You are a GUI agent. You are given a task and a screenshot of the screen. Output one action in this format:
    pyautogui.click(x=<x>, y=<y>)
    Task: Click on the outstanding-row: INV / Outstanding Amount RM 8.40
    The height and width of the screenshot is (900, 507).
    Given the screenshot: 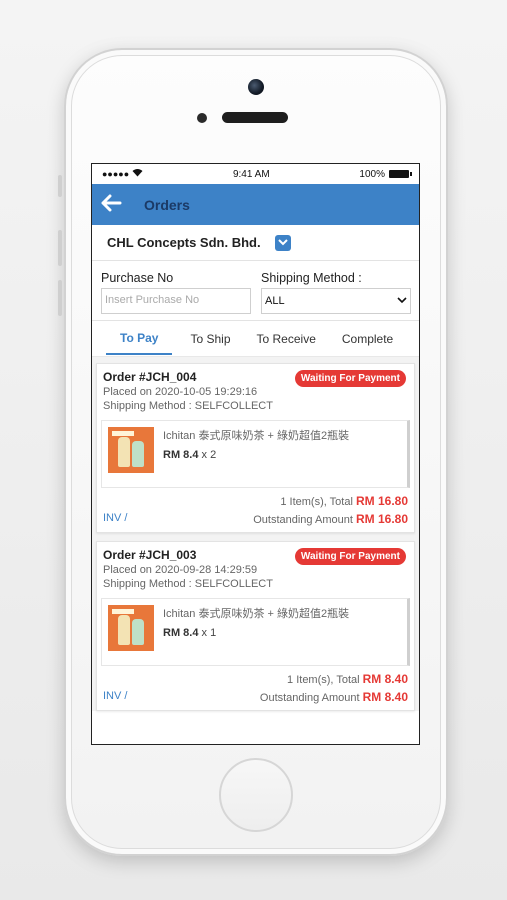 What is the action you would take?
    pyautogui.click(x=255, y=695)
    